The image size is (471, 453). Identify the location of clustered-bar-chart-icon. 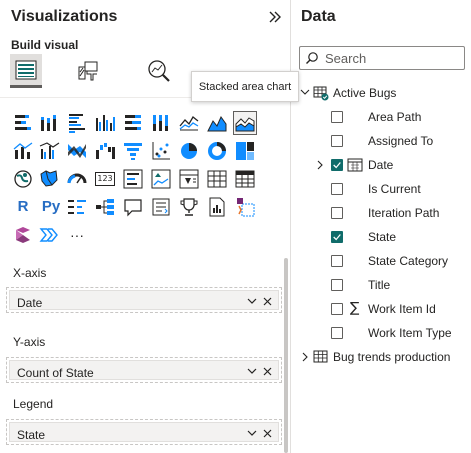
(77, 123).